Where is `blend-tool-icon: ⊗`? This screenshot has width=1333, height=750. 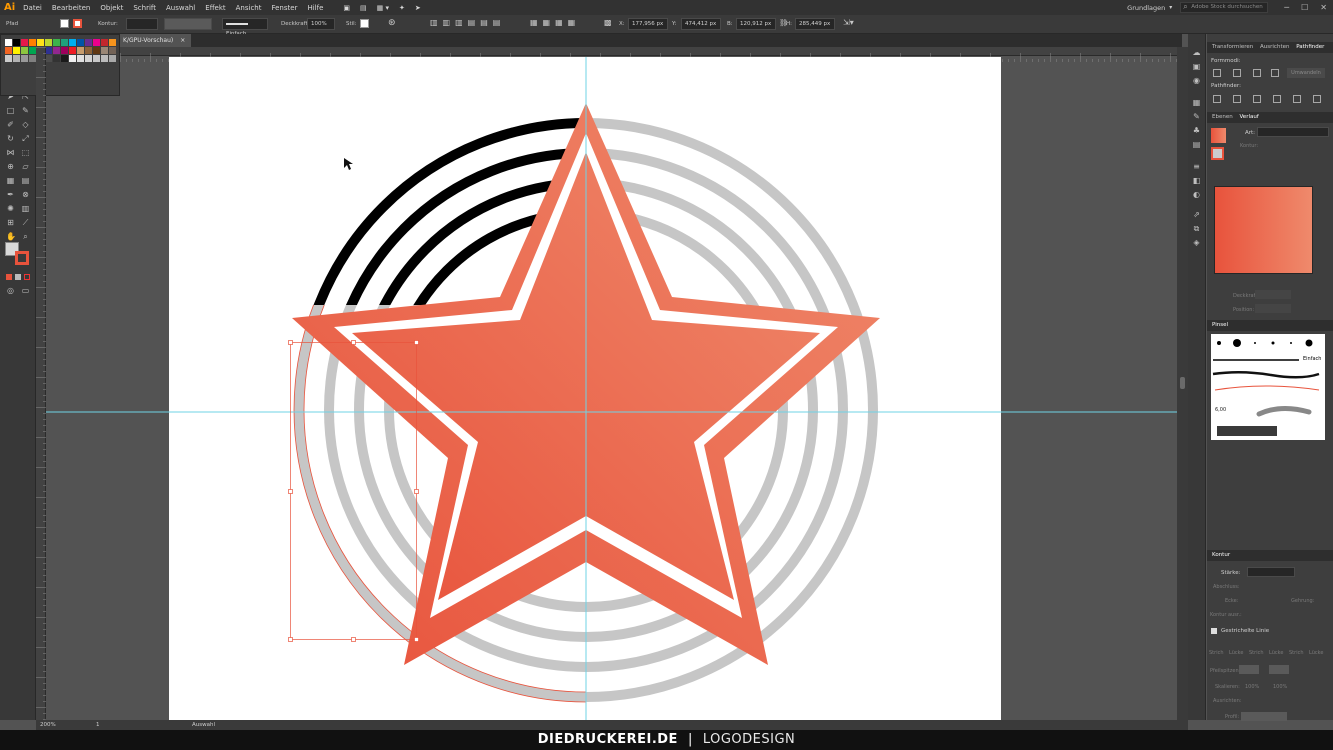
blend-tool-icon: ⊗ is located at coordinates (25, 194).